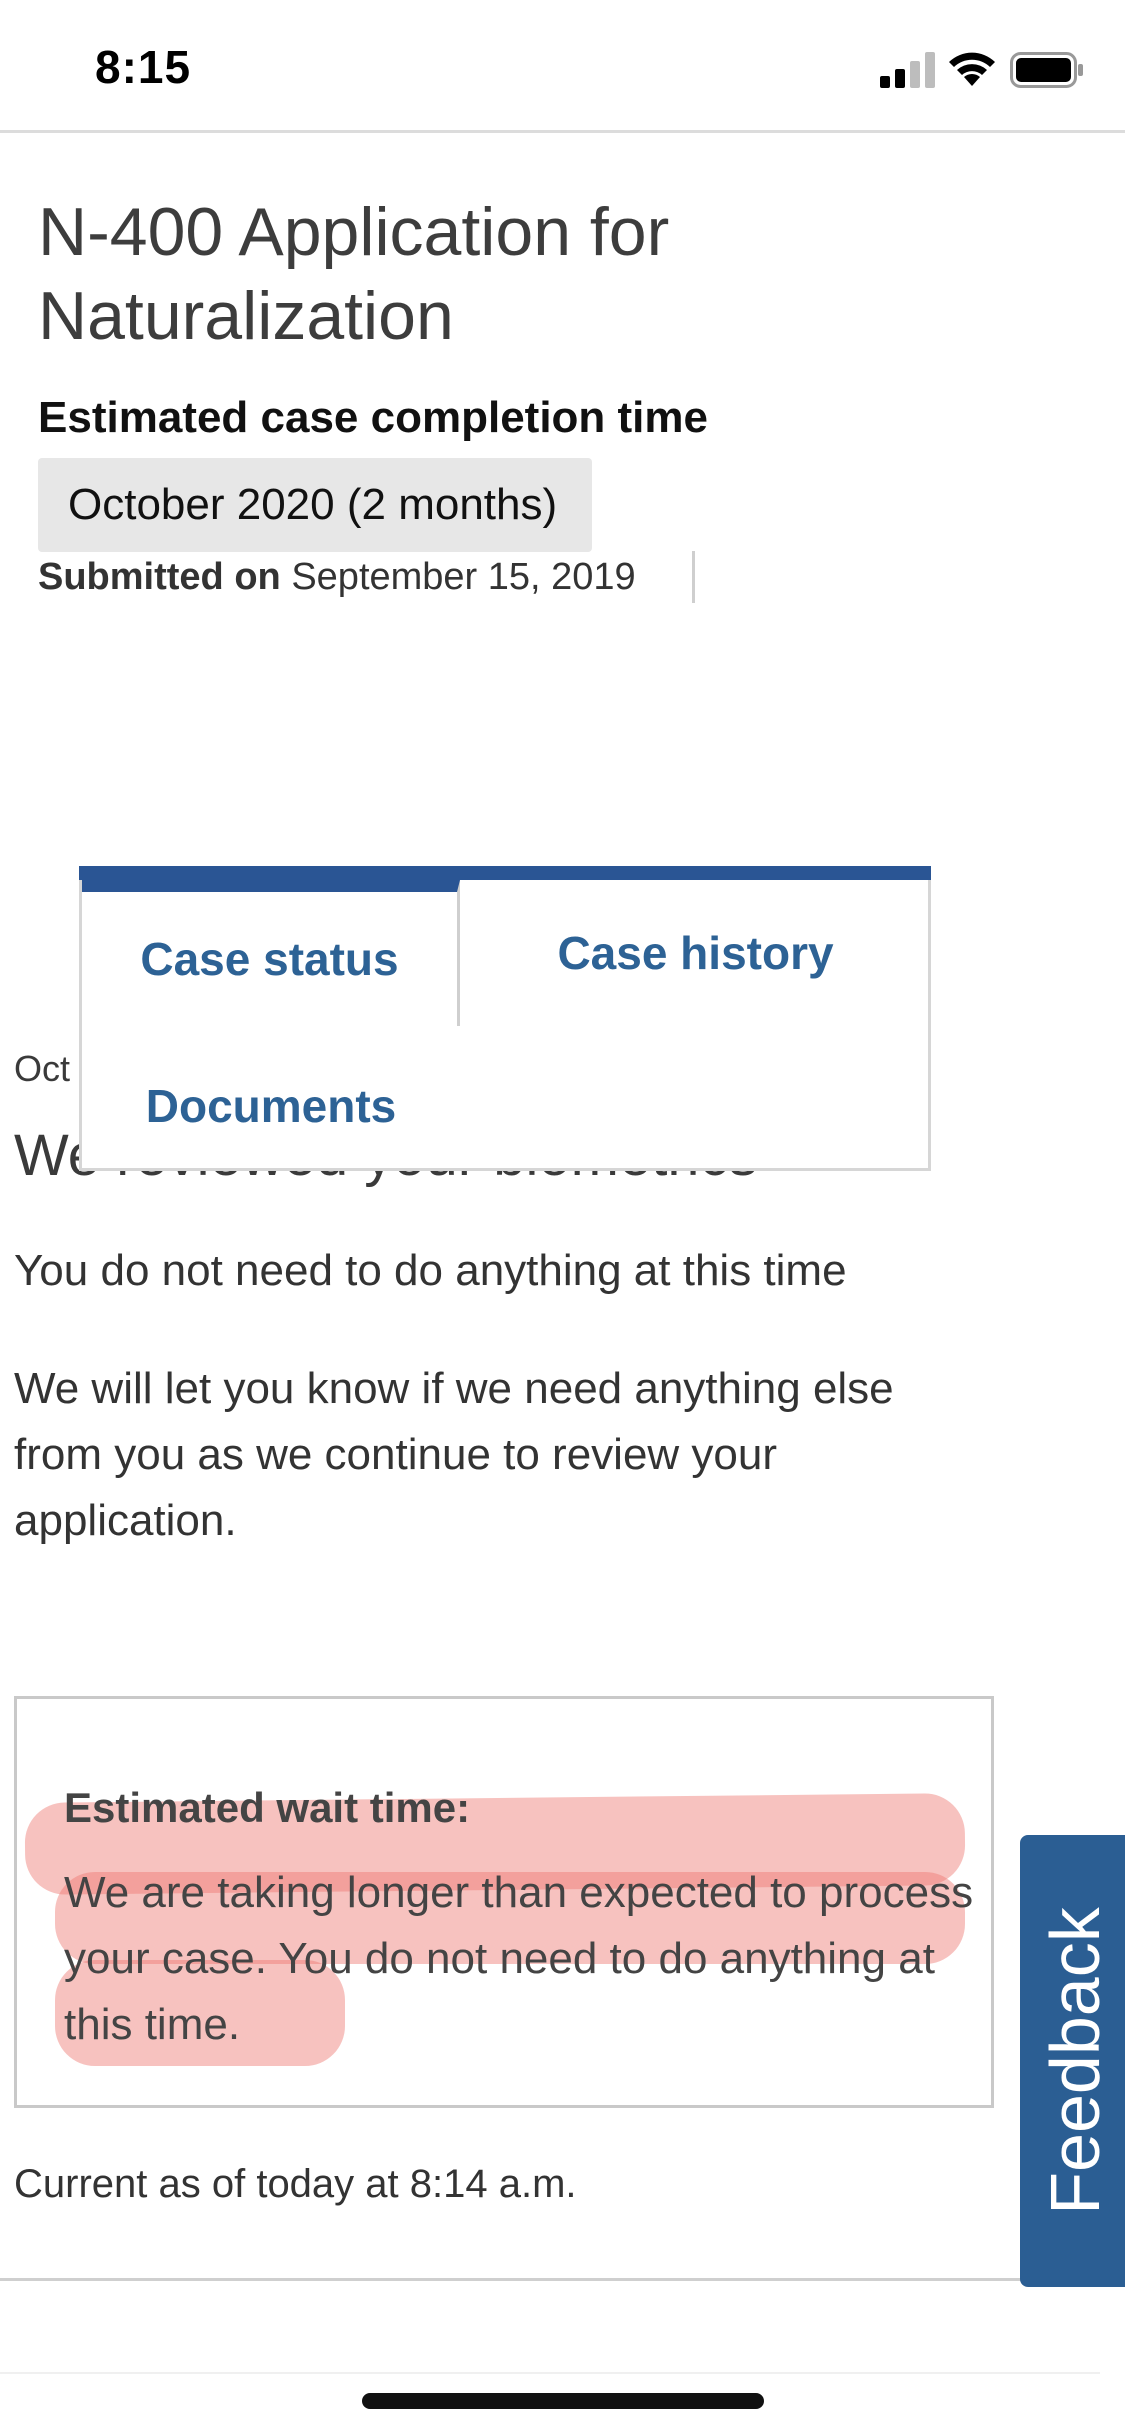  I want to click on tab-label: Case status, so click(269, 959).